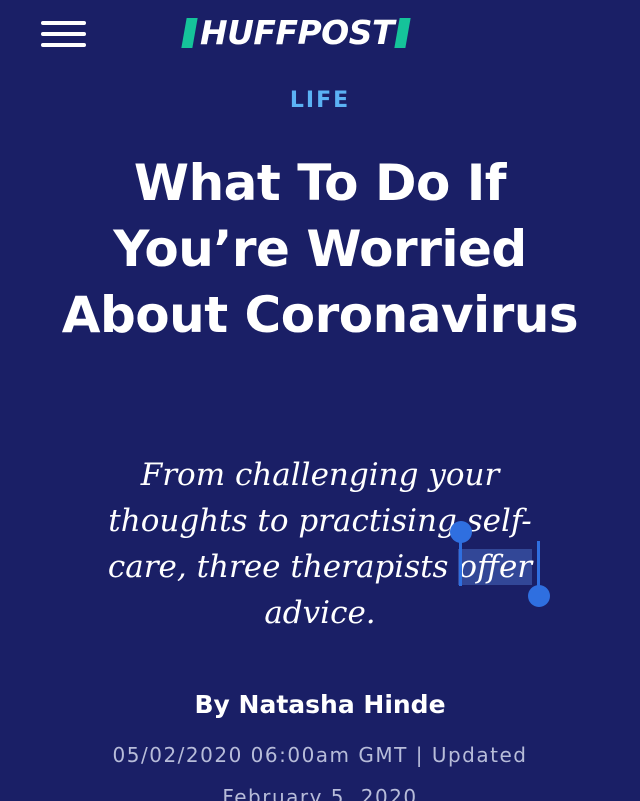 The height and width of the screenshot is (801, 640). I want to click on hamburger-menu-icon, so click(64, 34).